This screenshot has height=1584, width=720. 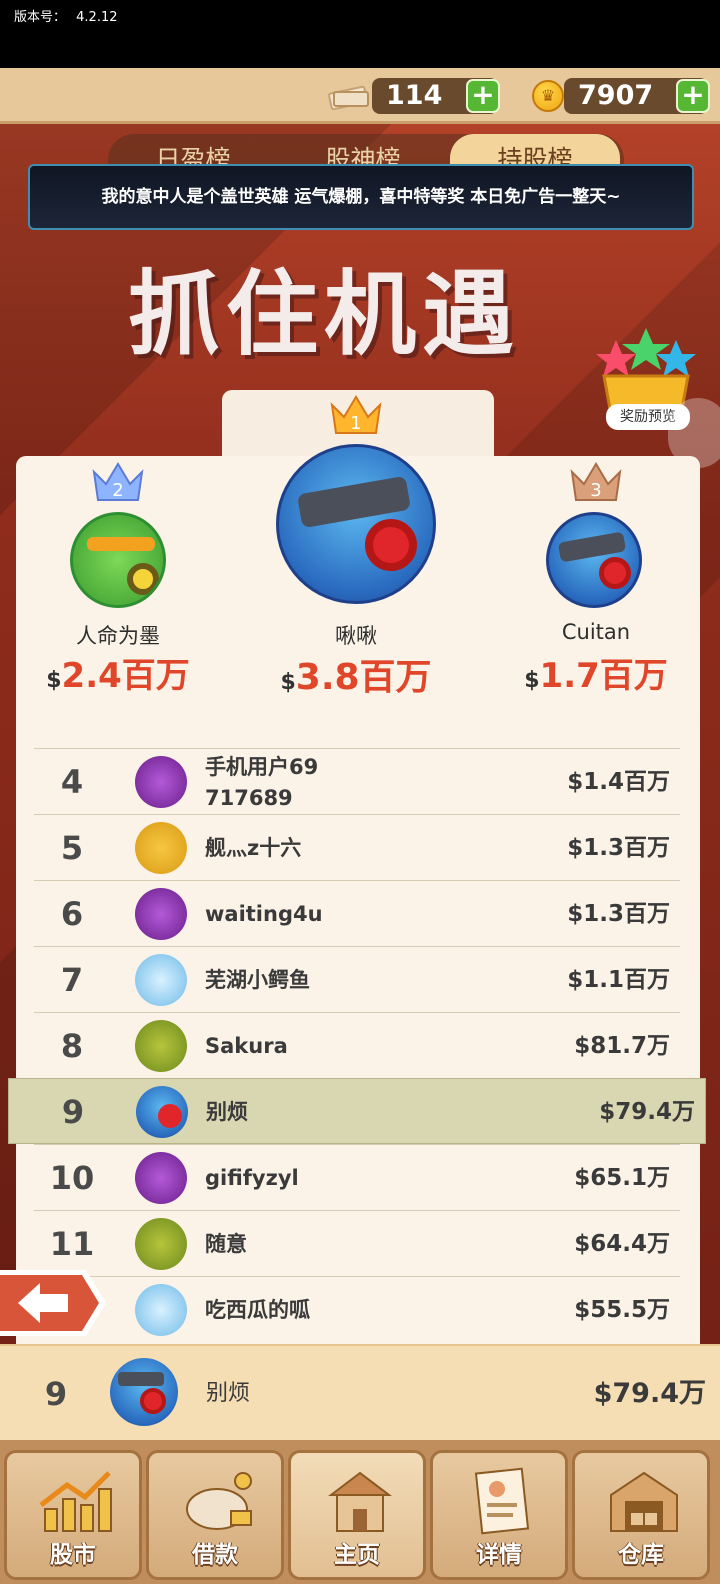 I want to click on player-value: $79.4万, so click(x=647, y=1112).